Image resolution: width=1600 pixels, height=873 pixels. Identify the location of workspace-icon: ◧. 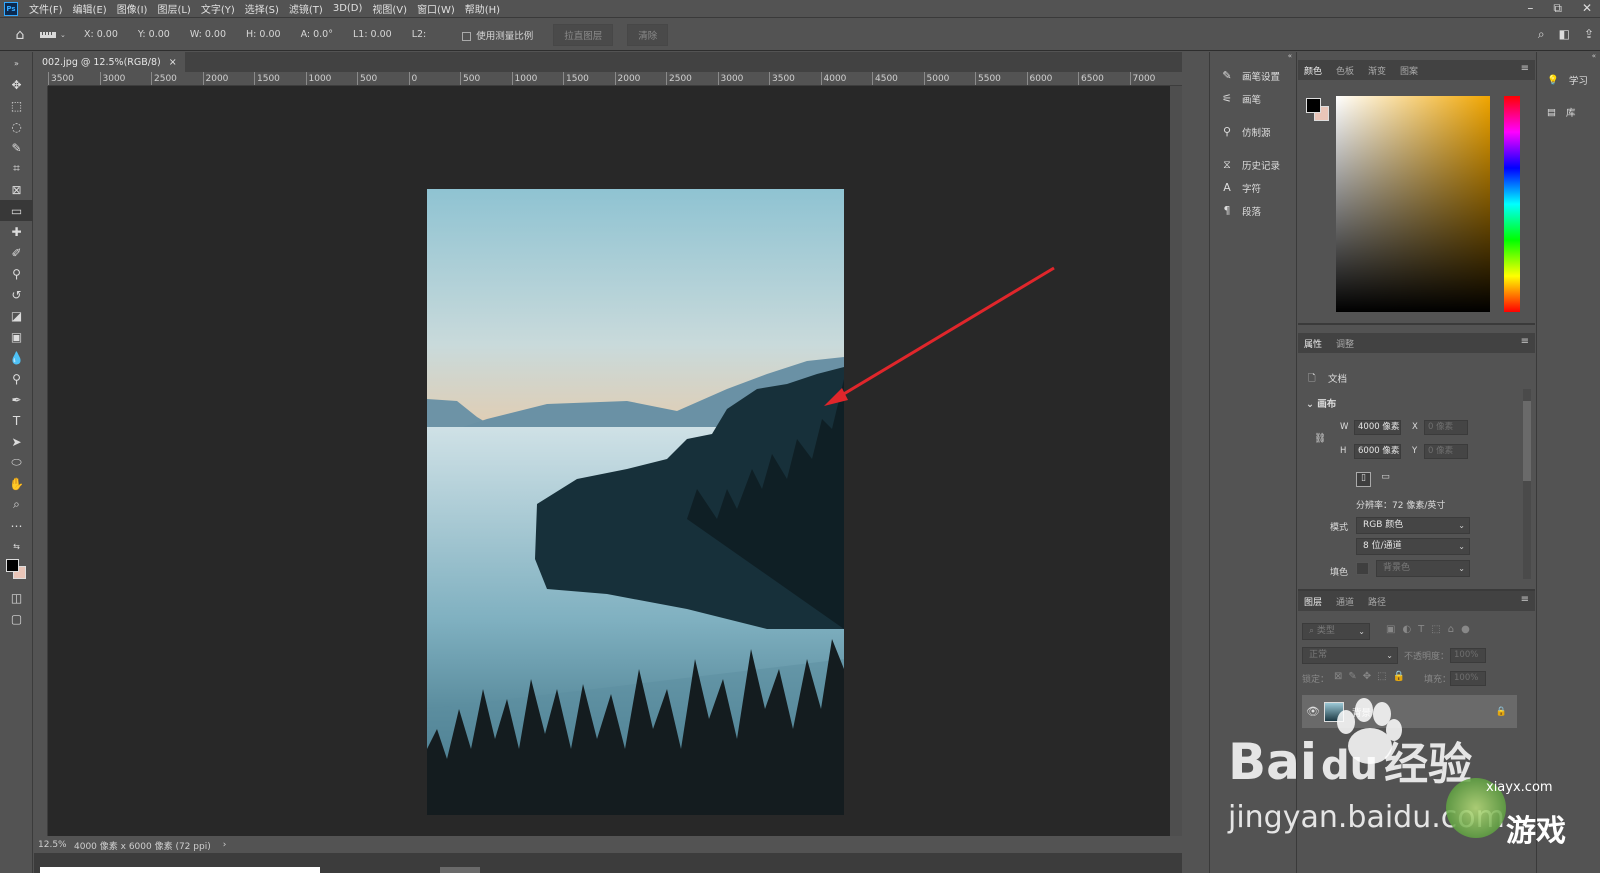
(1564, 34).